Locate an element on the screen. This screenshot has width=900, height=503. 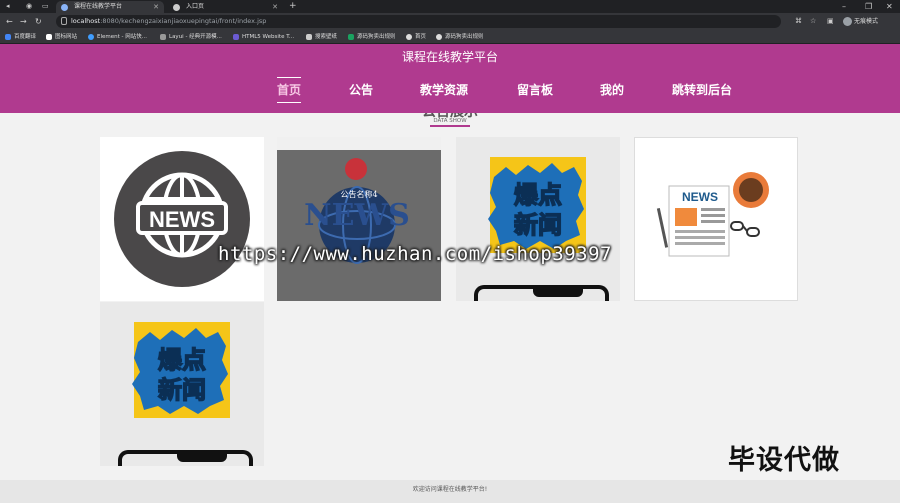
site-favicon-icon is located at coordinates (64, 7).